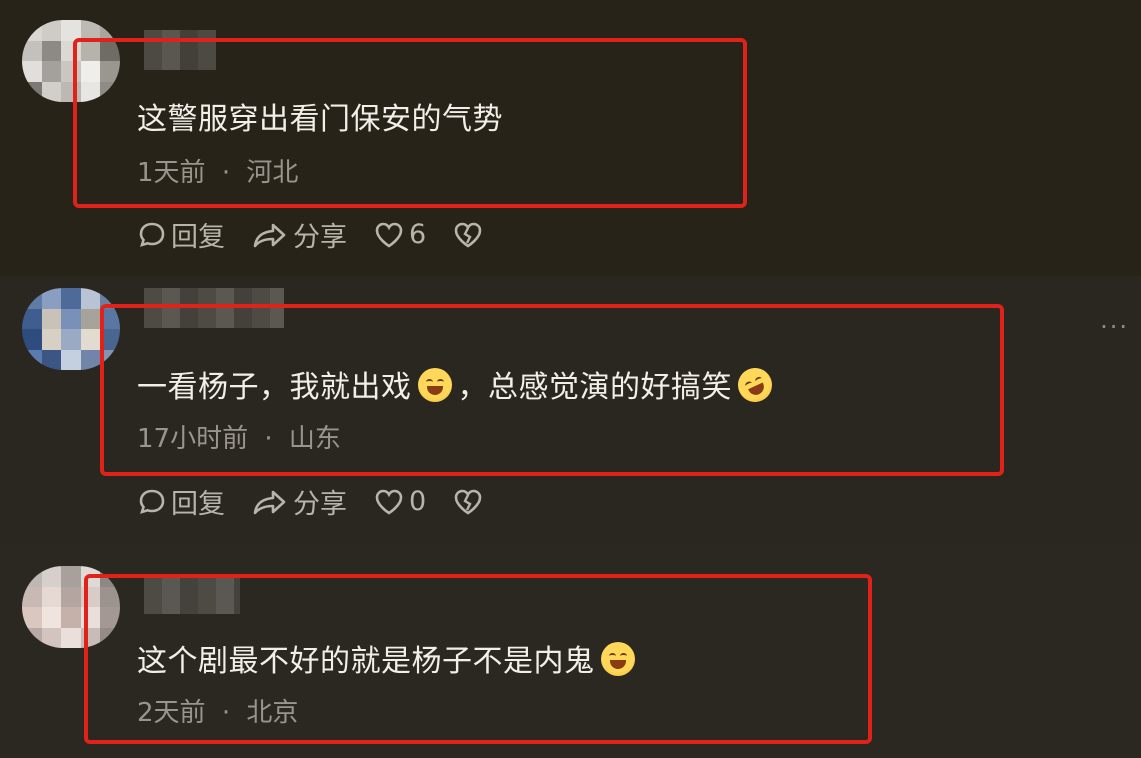  I want to click on like-button: 0, so click(399, 501).